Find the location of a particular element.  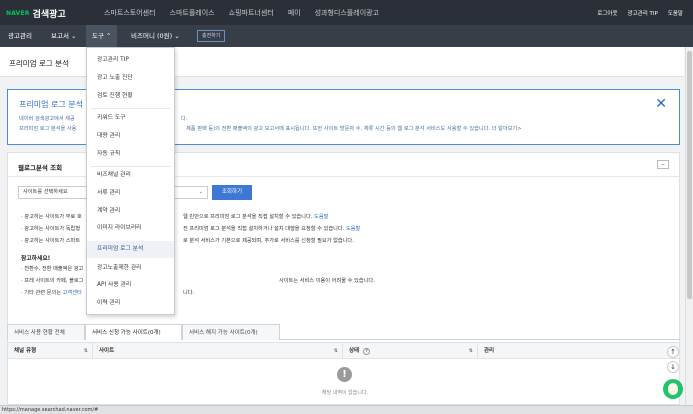

main-nav: 광고관리 보고서 ⌄ 도구 ⌃ 비즈머니 (0원) ⌄ 충전하기 is located at coordinates (346, 36).